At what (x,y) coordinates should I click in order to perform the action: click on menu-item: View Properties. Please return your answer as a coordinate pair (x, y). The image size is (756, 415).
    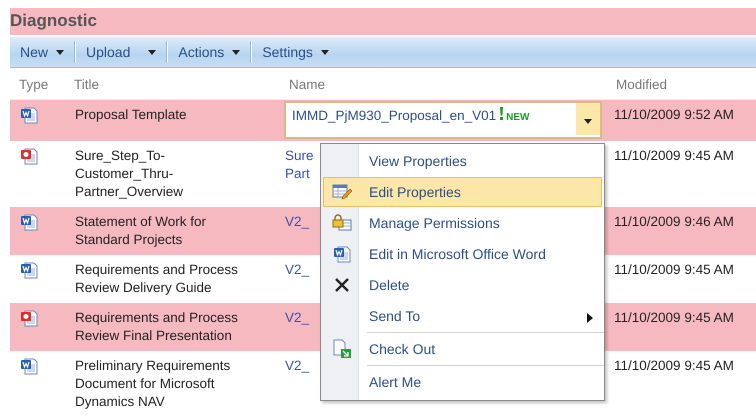
    Looking at the image, I should click on (462, 161).